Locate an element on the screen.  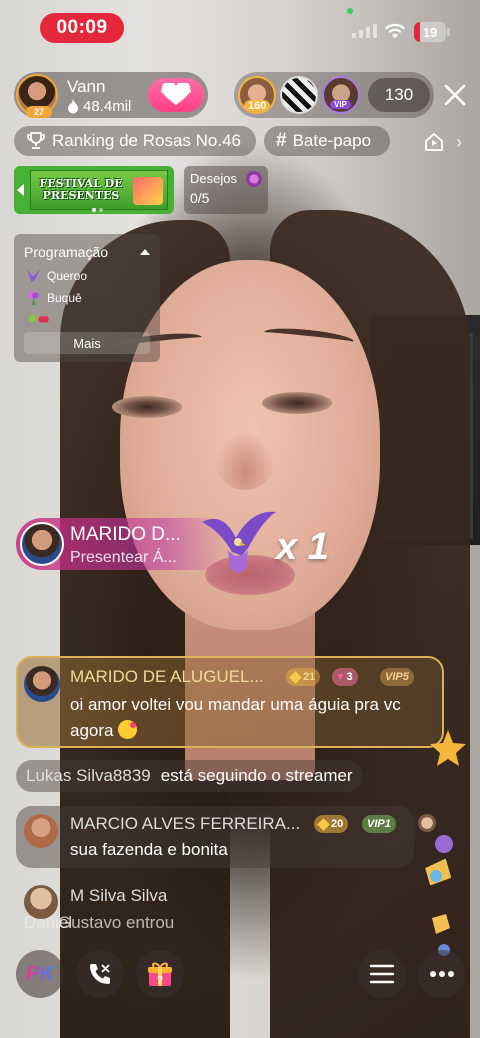
follower-username: Lukas Silva8839 is located at coordinates (88, 776).